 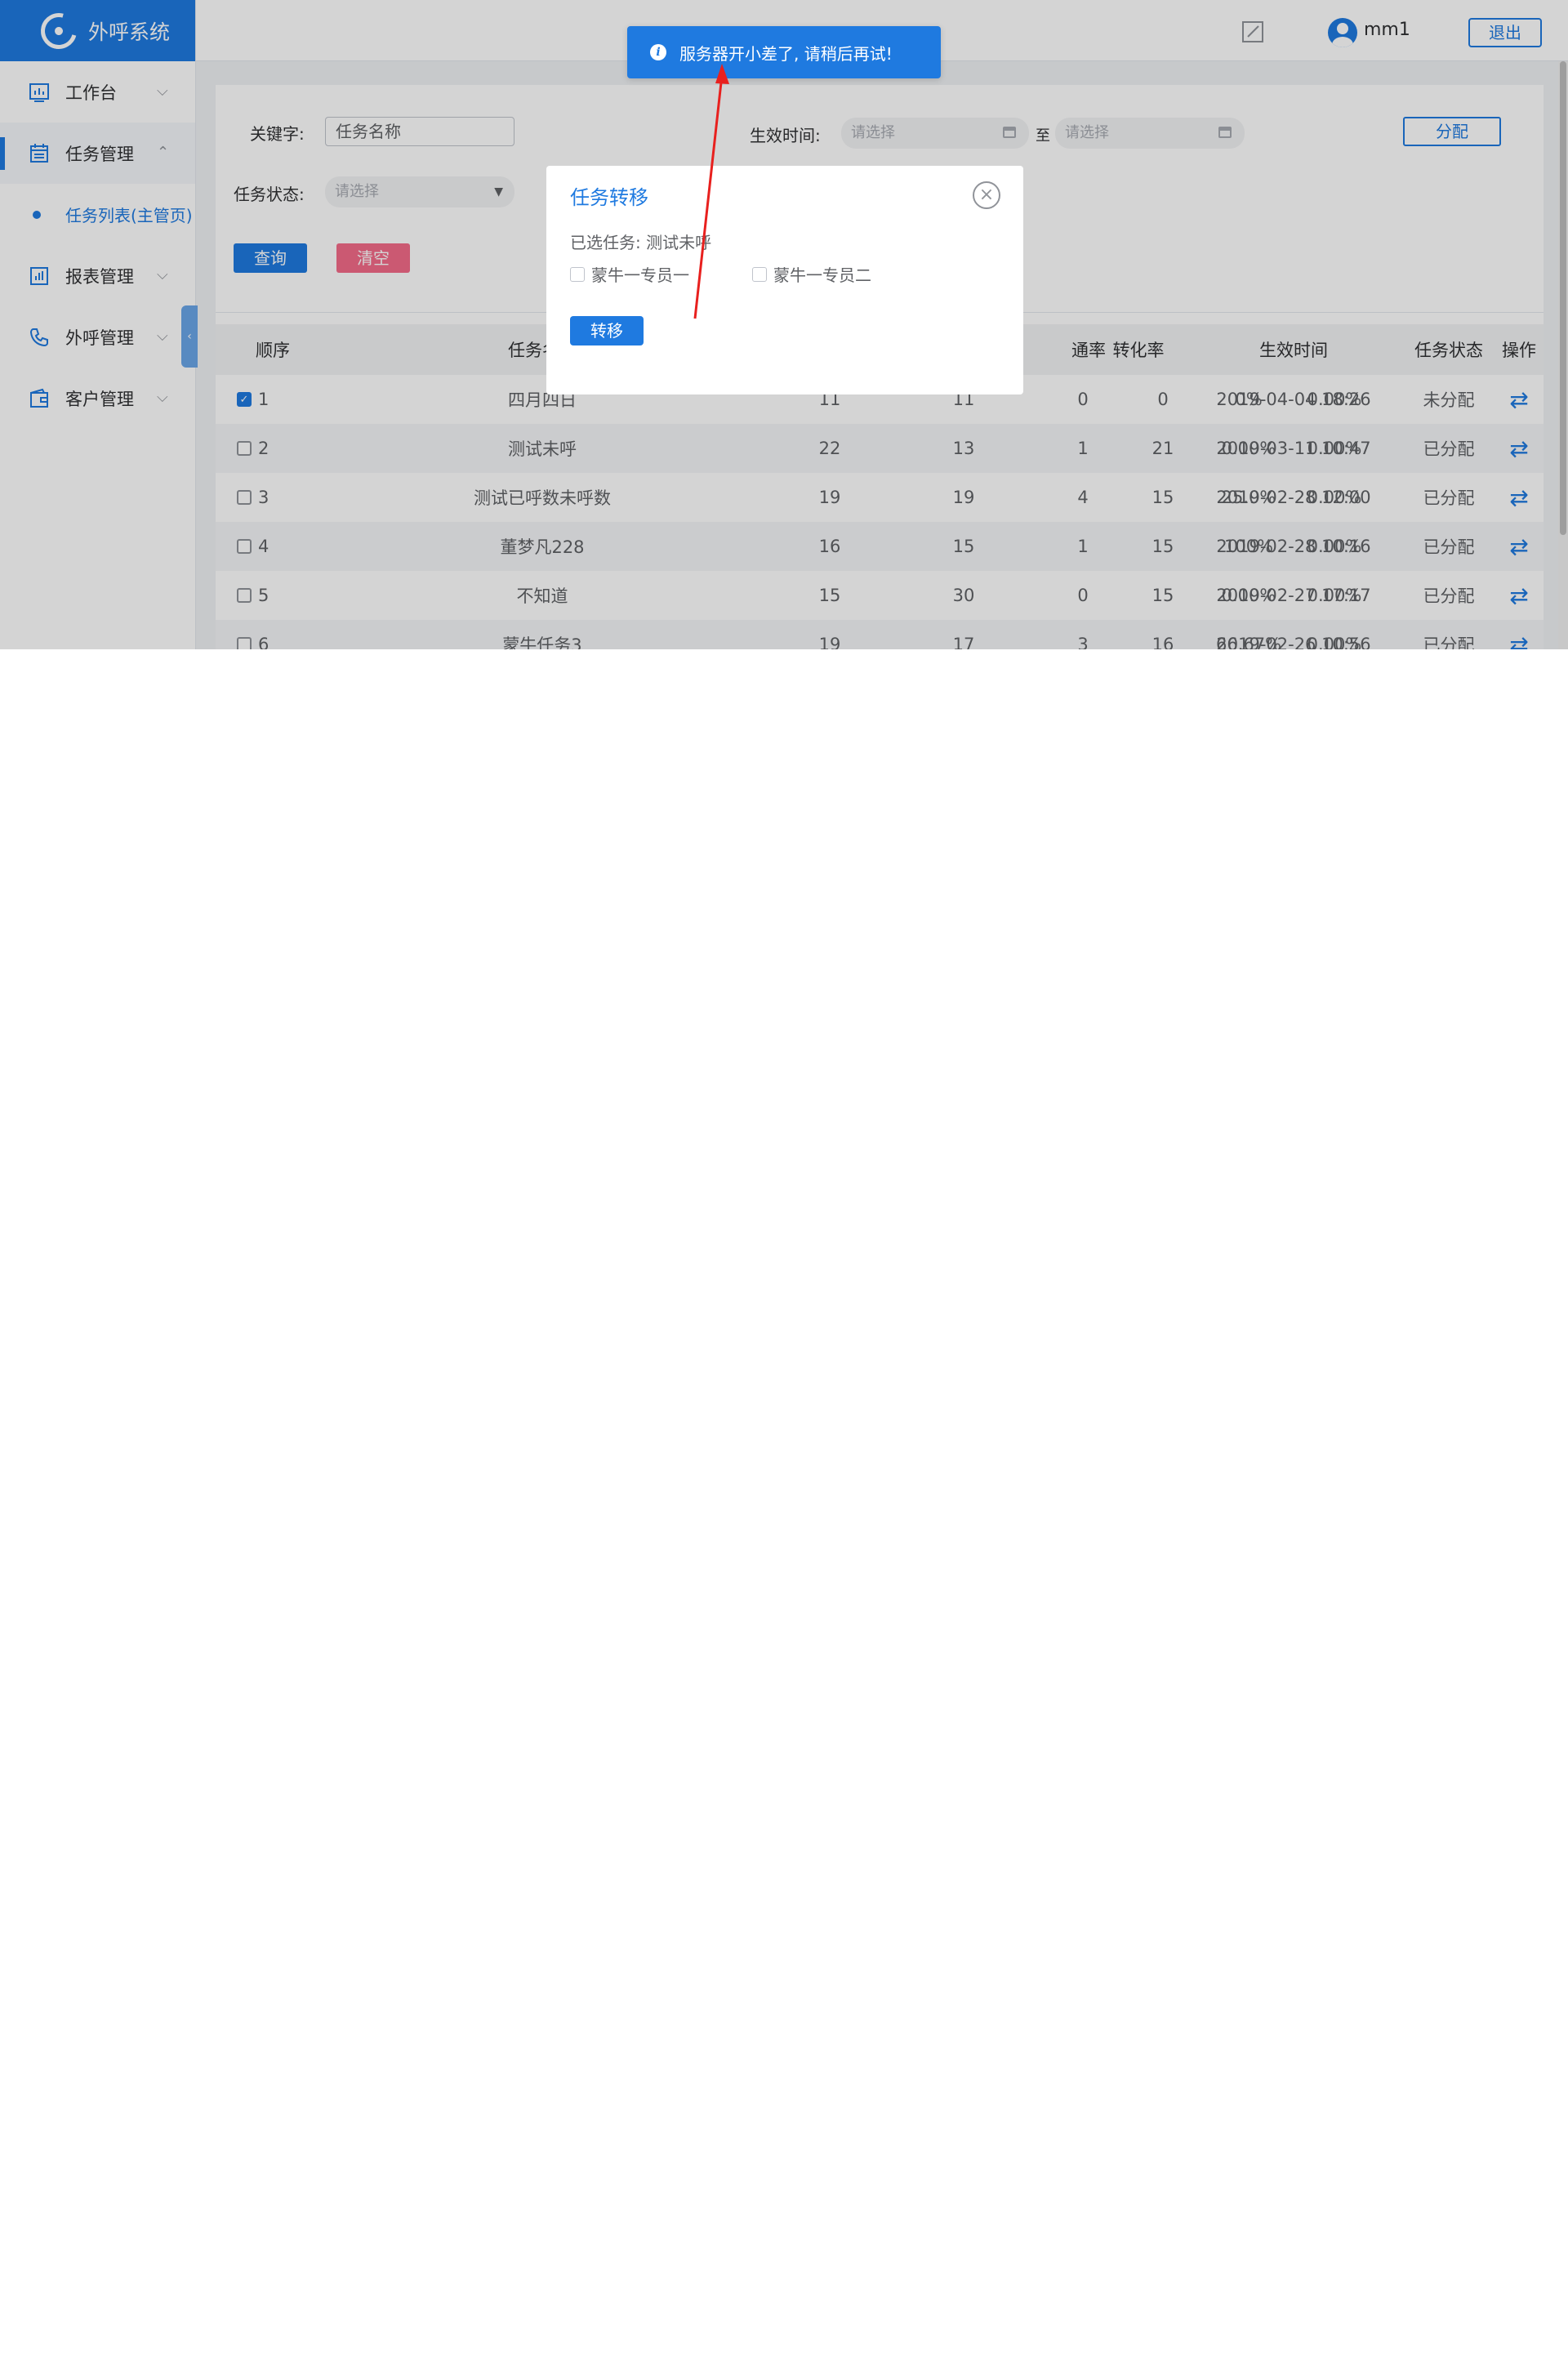 I want to click on close-icon: ×, so click(x=986, y=195).